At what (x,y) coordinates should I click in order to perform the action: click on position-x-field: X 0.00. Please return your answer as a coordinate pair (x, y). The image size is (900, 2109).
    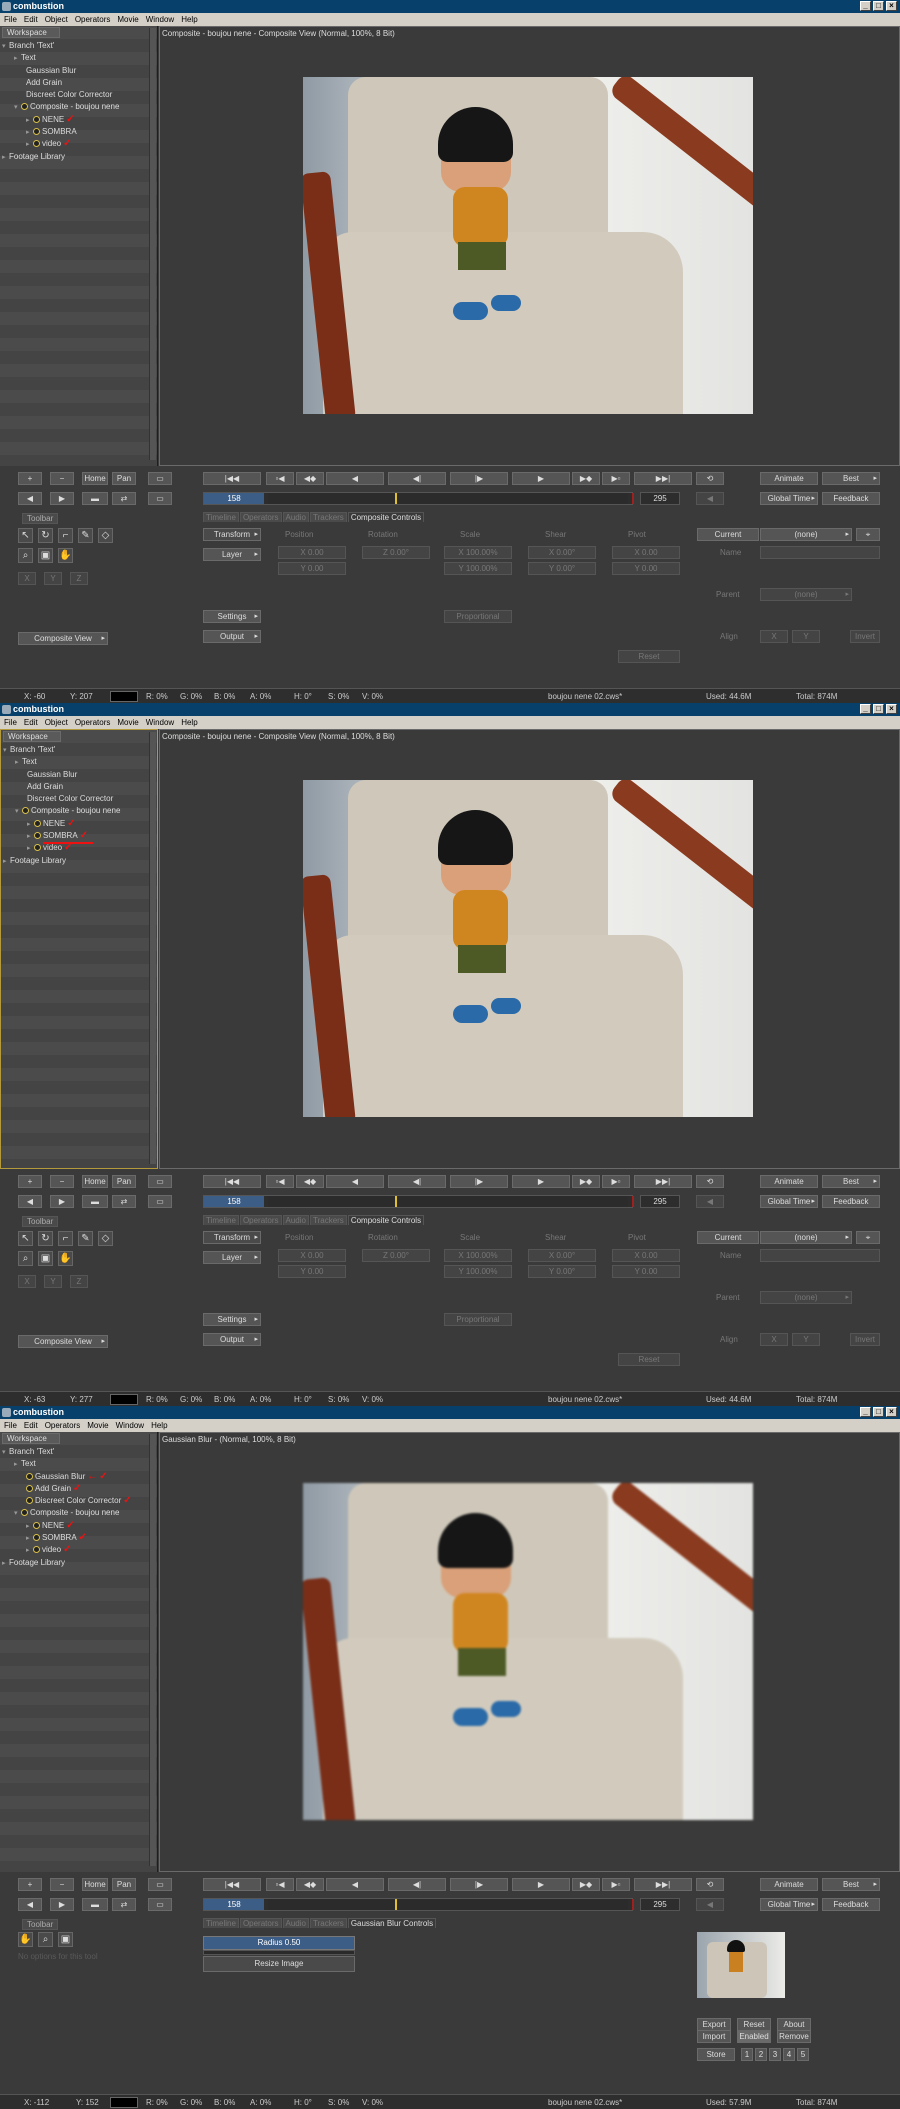
    Looking at the image, I should click on (312, 1255).